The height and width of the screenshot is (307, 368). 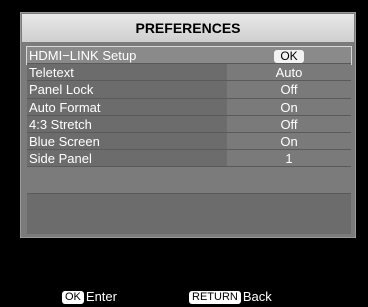 I want to click on menu-item-label: Blue Screen, so click(x=64, y=141).